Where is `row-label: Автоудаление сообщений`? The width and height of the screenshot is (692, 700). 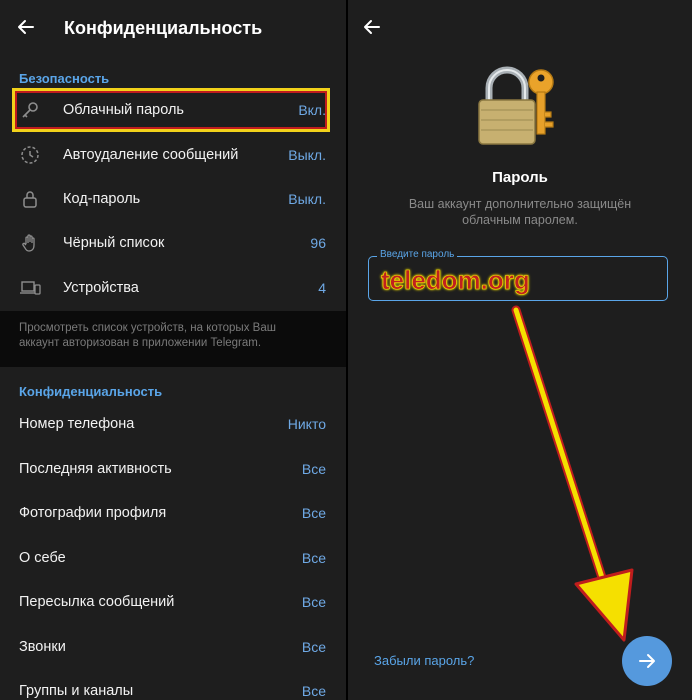
row-label: Автоудаление сообщений is located at coordinates (151, 155).